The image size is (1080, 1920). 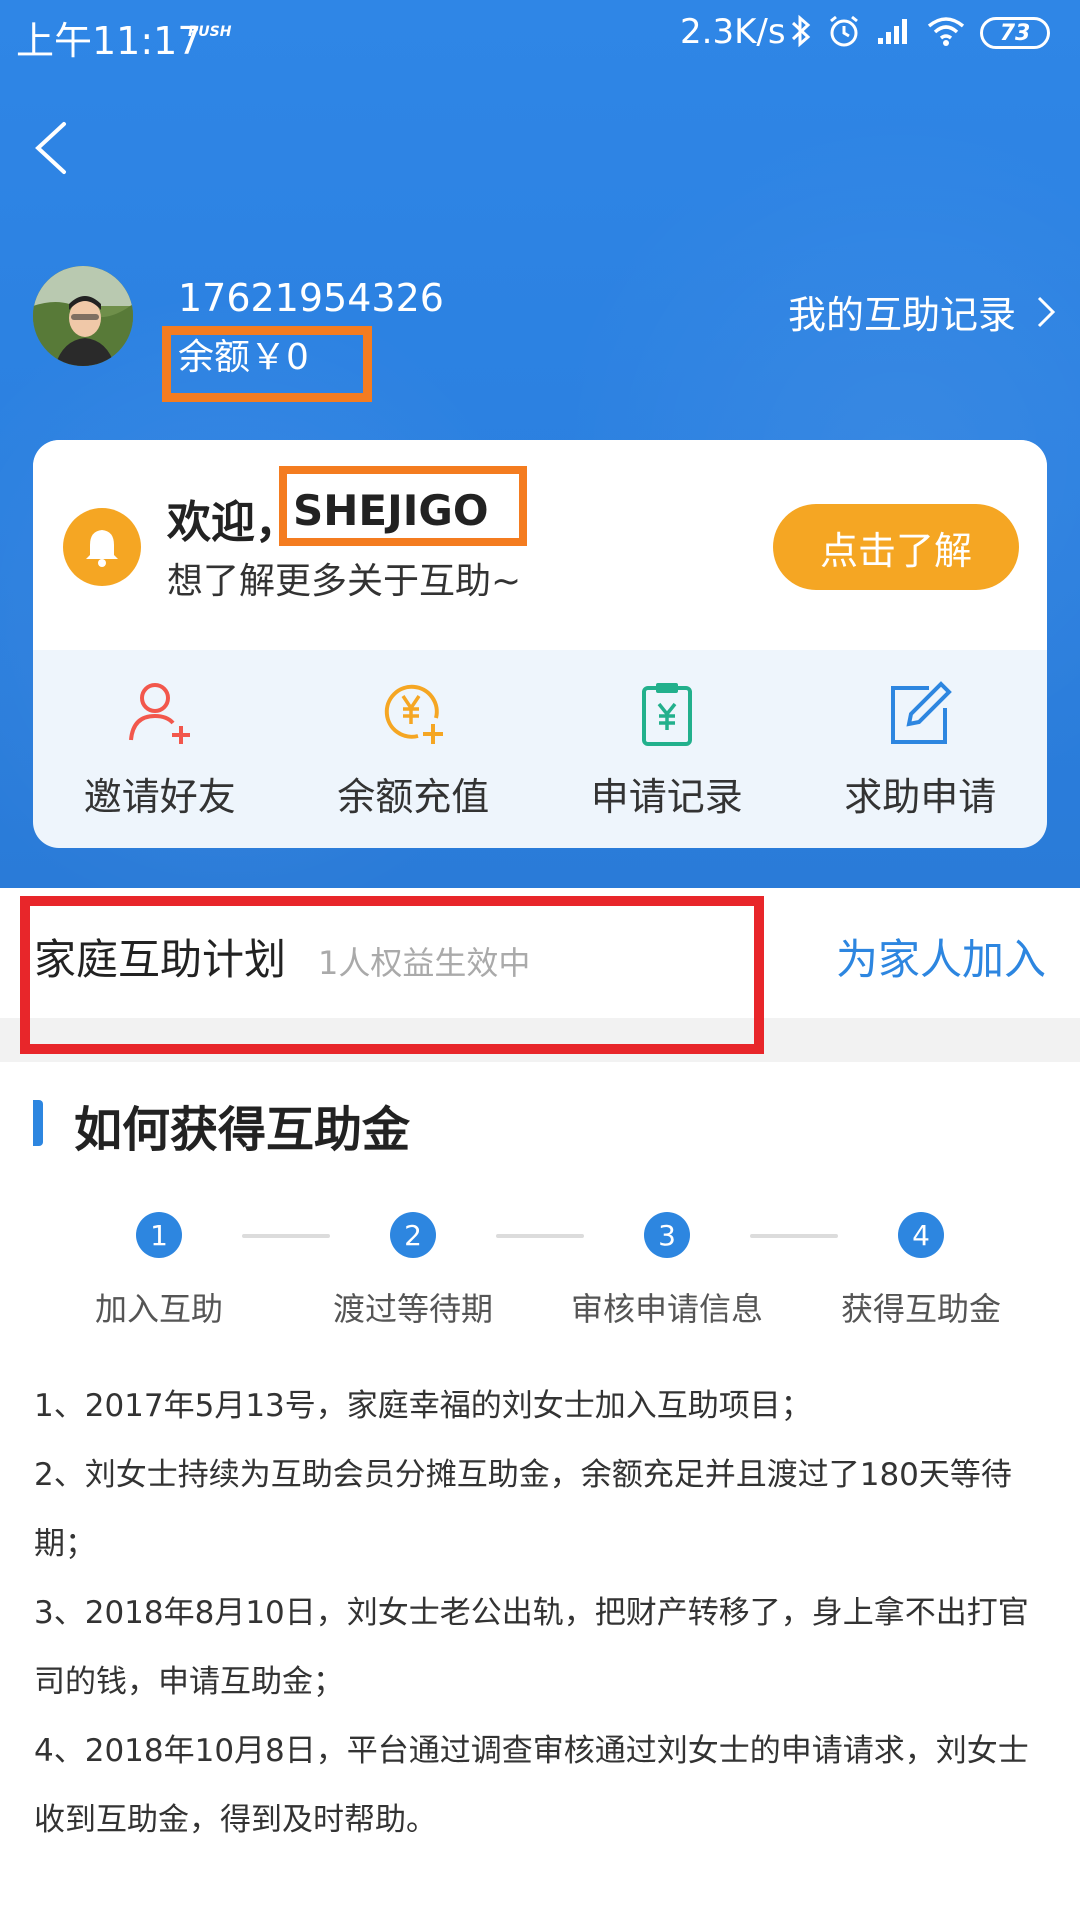 I want to click on step-number: 3, so click(x=667, y=1235).